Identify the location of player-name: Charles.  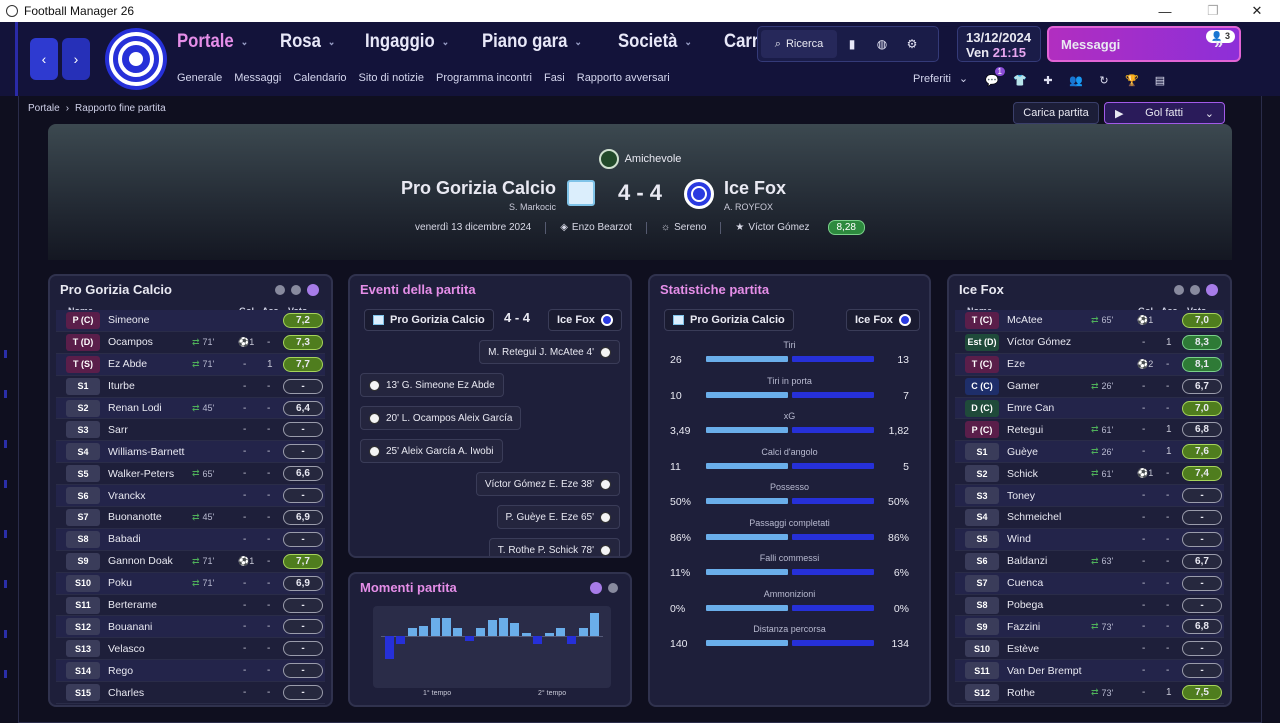
(153, 693).